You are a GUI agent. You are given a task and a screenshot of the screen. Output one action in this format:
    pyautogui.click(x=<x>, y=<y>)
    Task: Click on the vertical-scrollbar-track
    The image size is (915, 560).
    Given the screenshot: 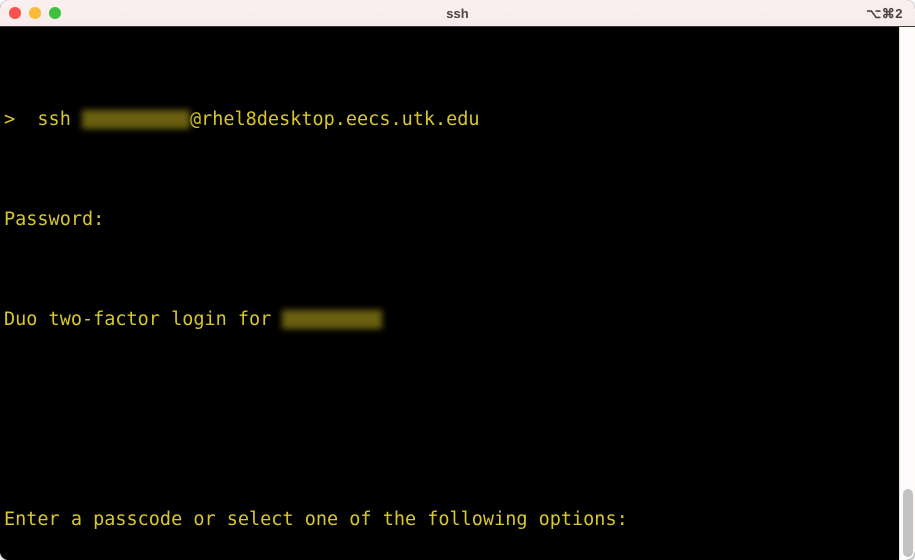 What is the action you would take?
    pyautogui.click(x=907, y=293)
    